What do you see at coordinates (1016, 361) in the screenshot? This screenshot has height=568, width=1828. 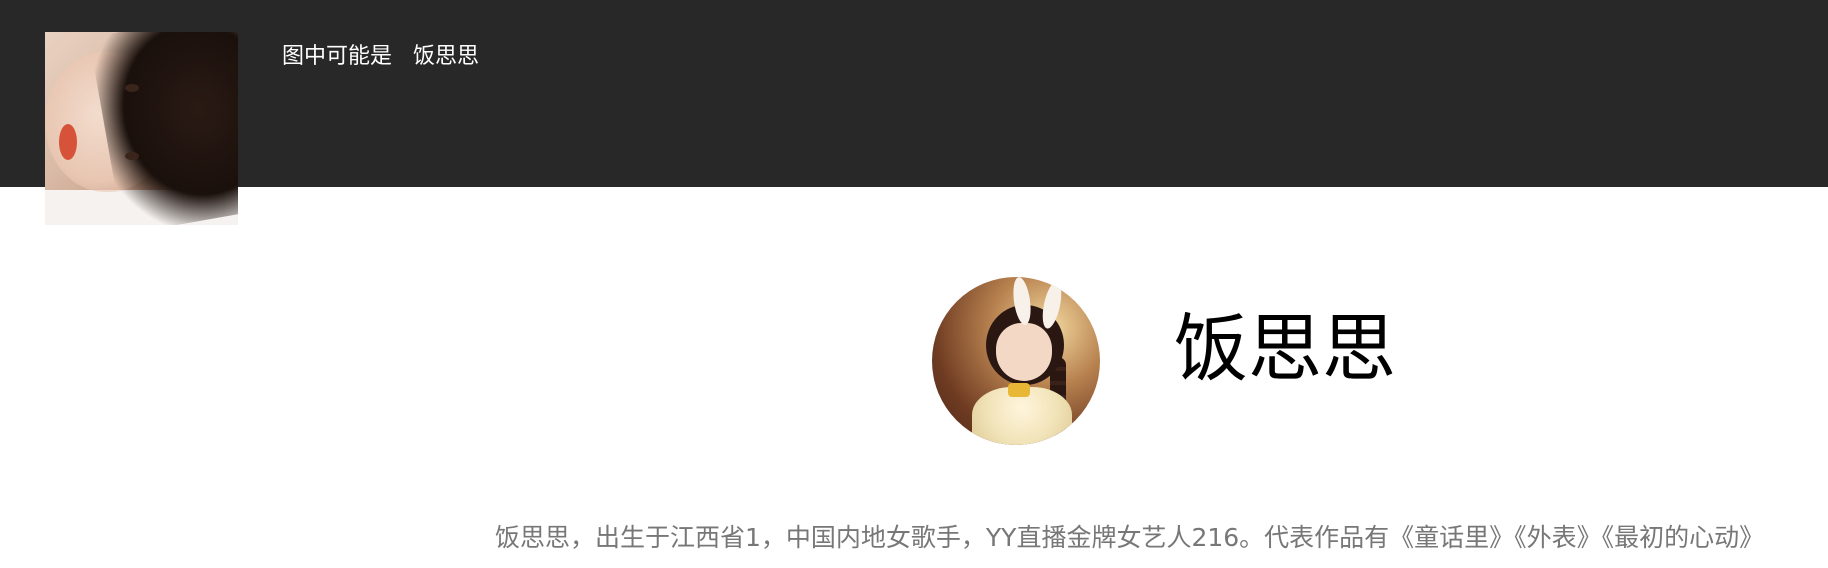 I see `profile-avatar` at bounding box center [1016, 361].